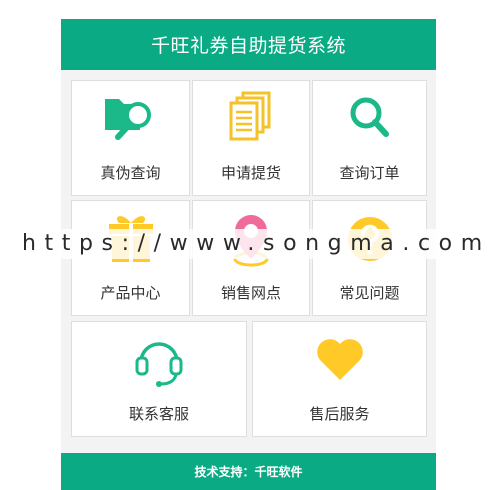  I want to click on watermark-text: https://www.songma.com, so click(256, 243).